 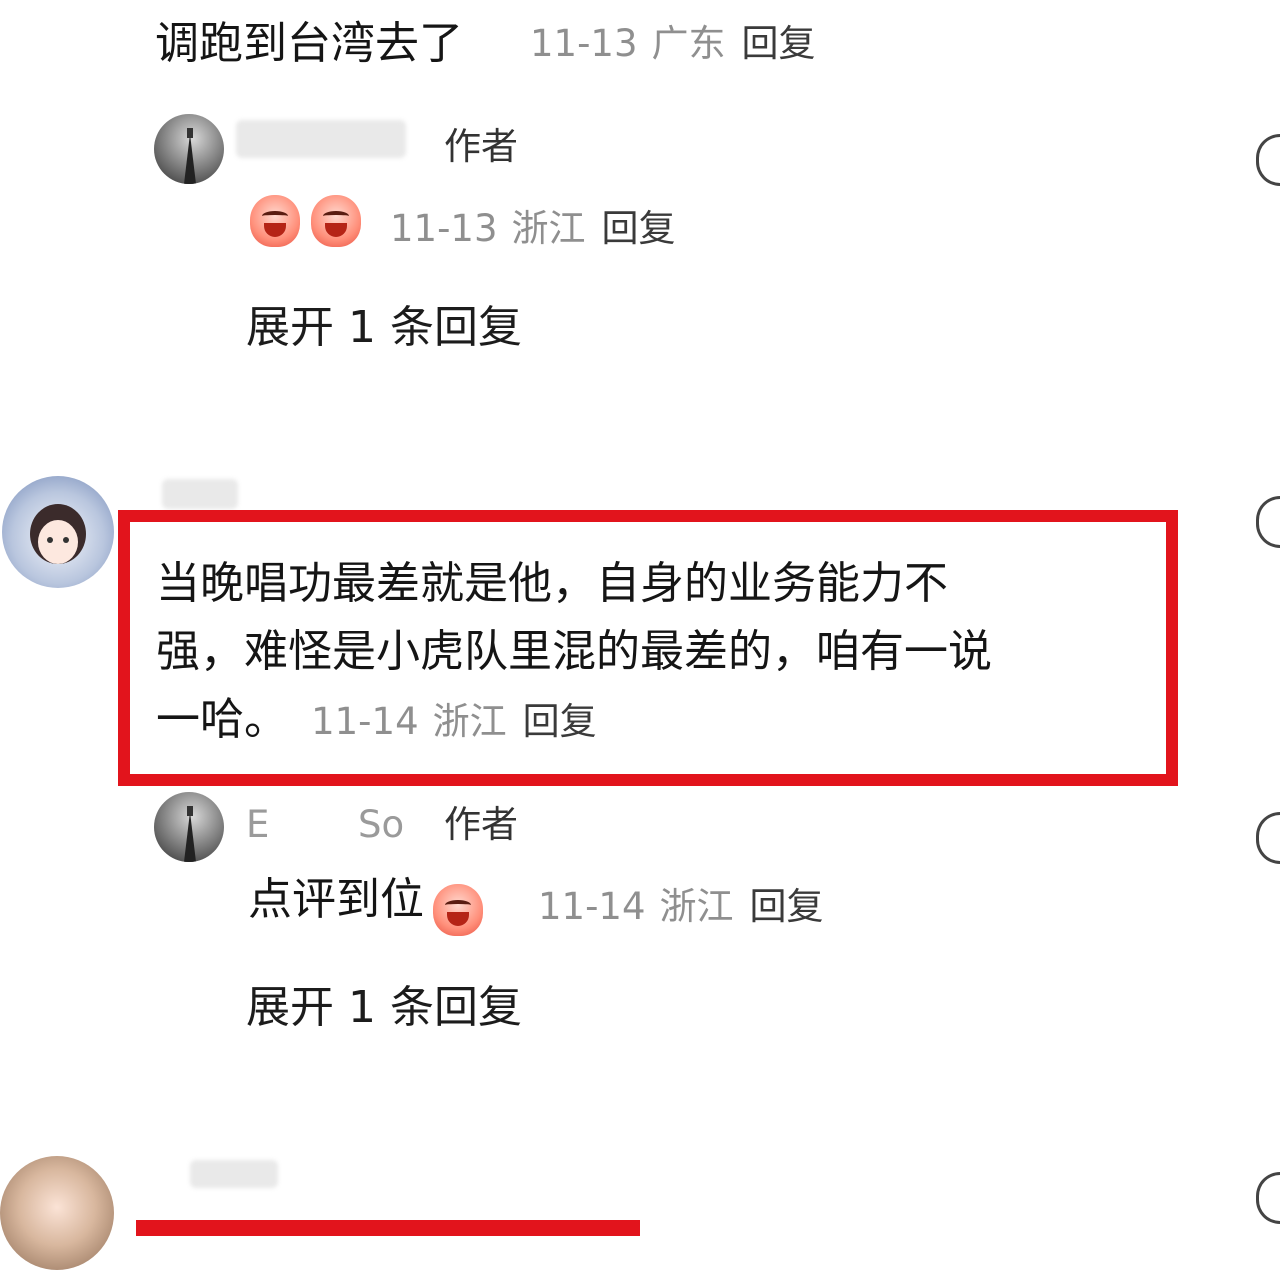 I want to click on comment-text-line: 一哈。 11-14 浙江 回复, so click(x=376, y=720).